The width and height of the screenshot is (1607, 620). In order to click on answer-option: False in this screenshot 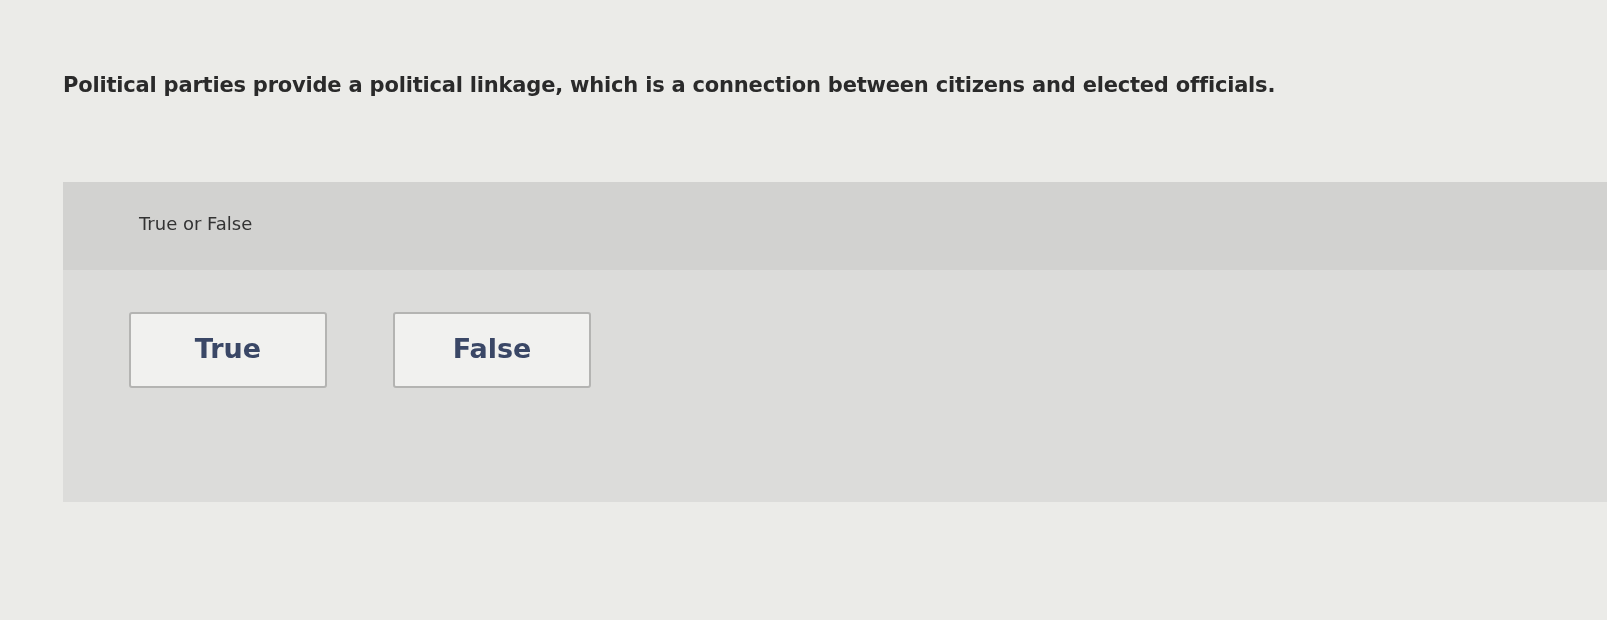, I will do `click(492, 349)`.